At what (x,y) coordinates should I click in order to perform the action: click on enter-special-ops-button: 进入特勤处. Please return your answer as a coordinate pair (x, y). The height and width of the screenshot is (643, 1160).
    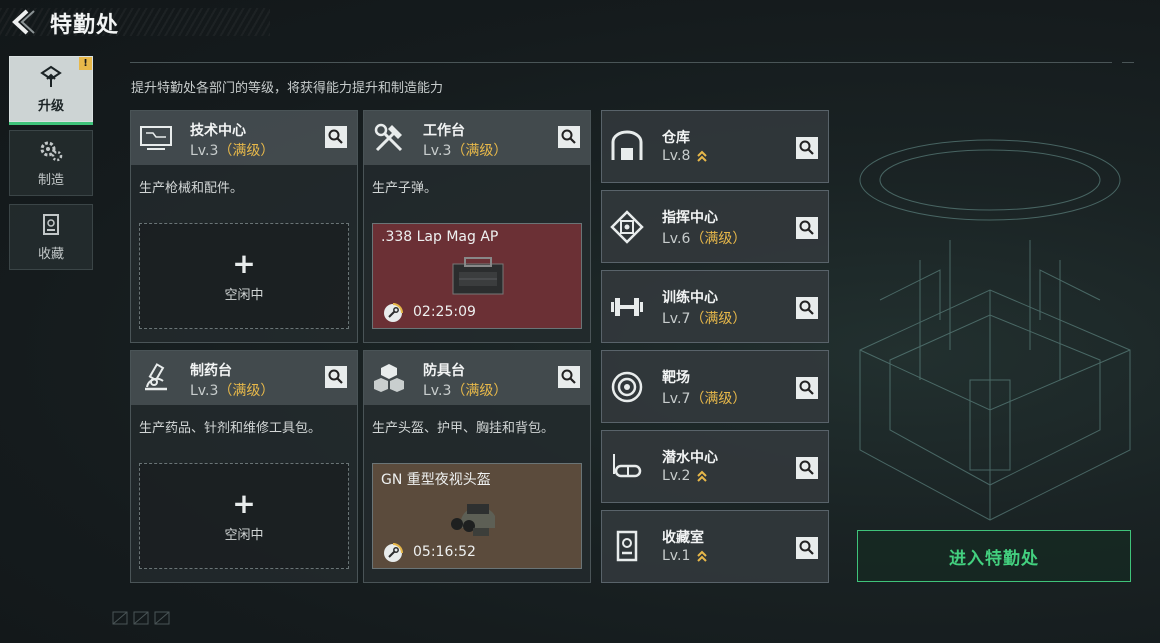
    Looking at the image, I should click on (994, 556).